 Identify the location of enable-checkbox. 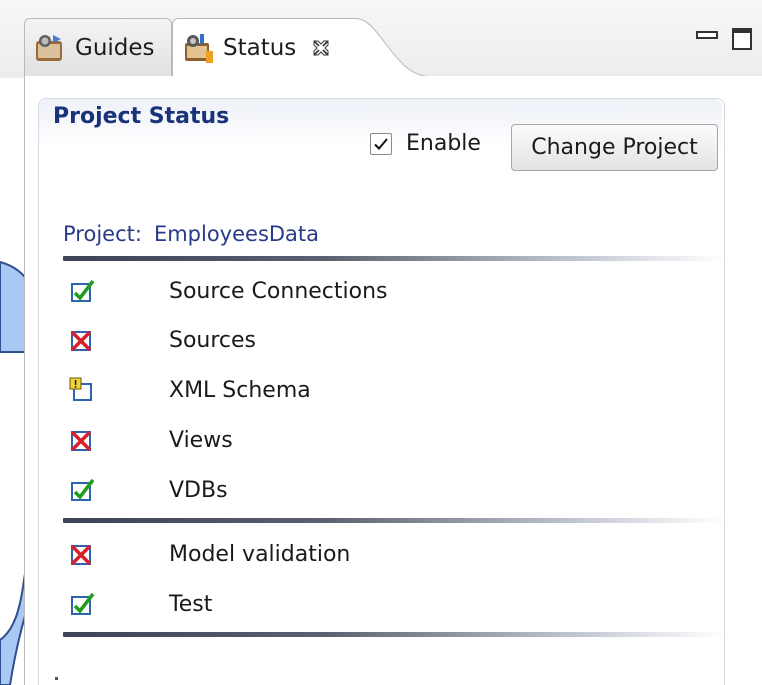
(381, 143).